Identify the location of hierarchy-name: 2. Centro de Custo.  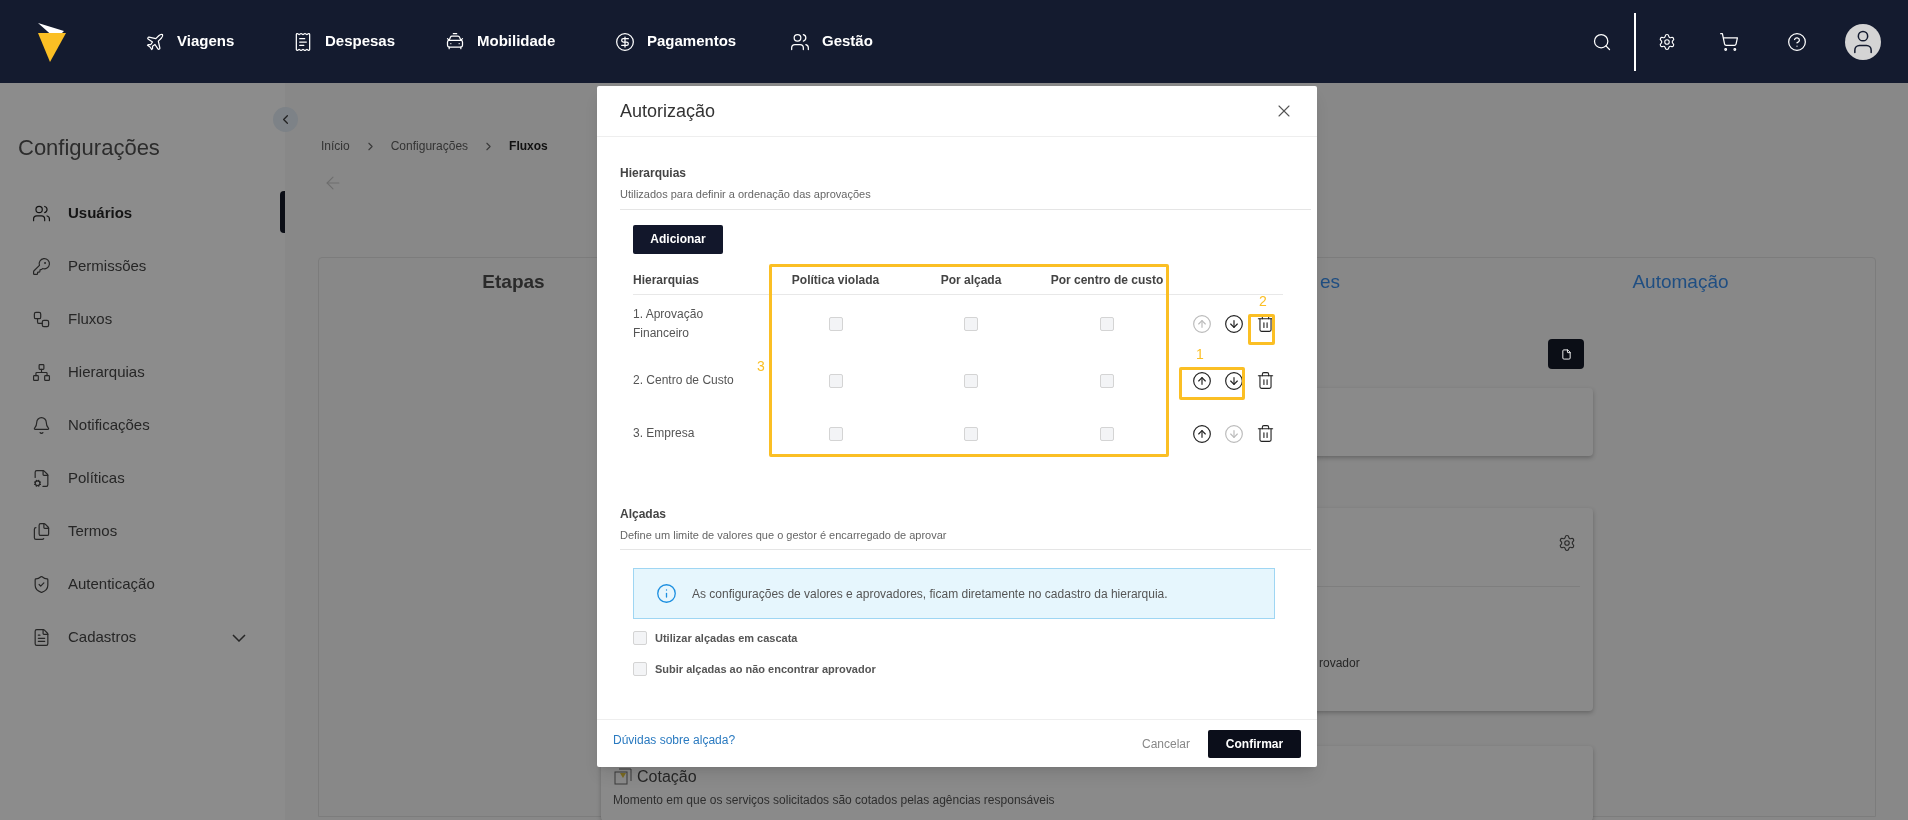
(683, 380).